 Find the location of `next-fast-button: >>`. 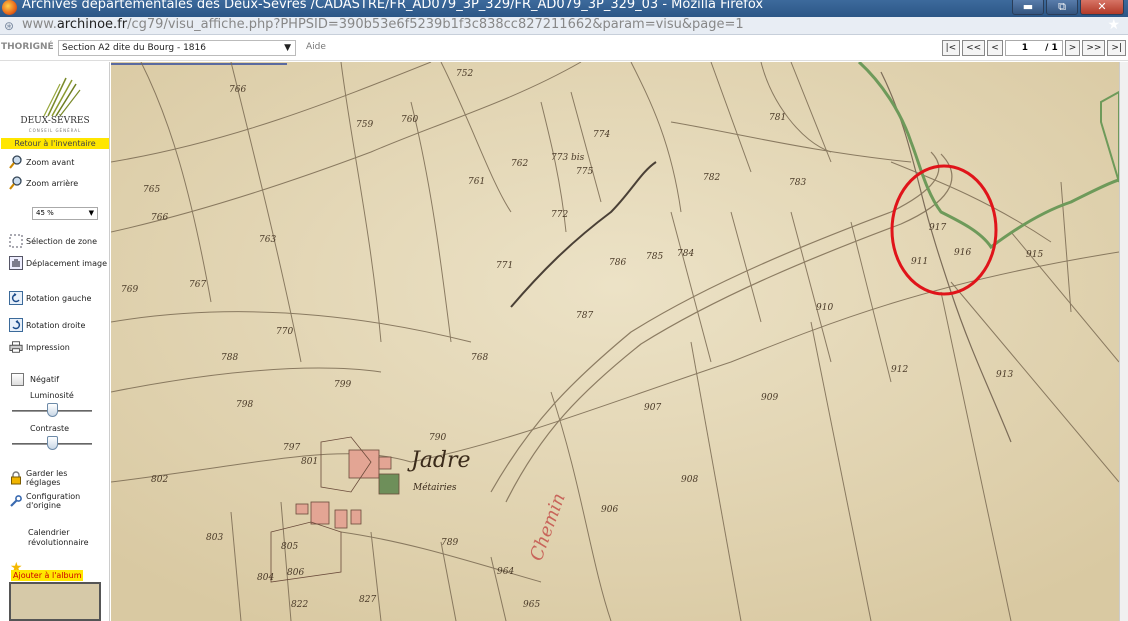

next-fast-button: >> is located at coordinates (1094, 48).